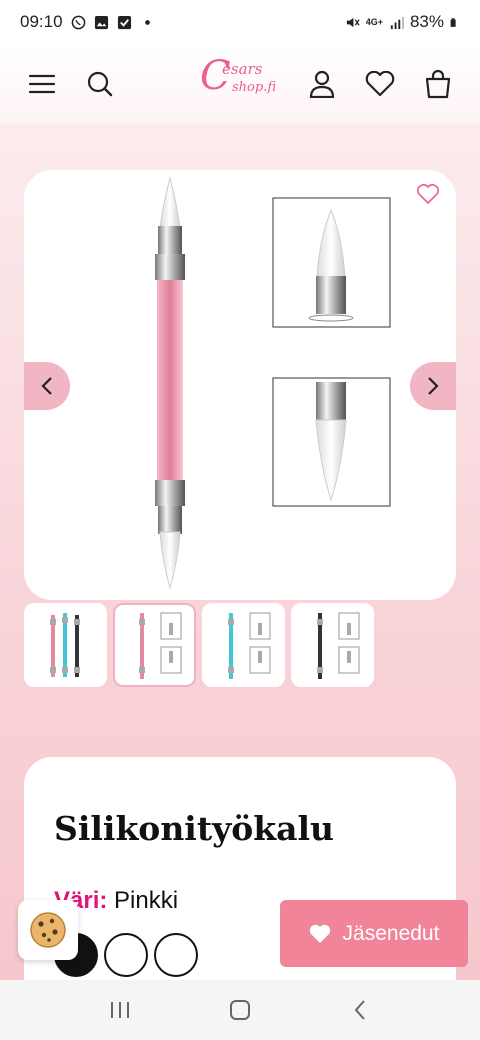 The width and height of the screenshot is (480, 1040). I want to click on next-image-button, so click(433, 386).